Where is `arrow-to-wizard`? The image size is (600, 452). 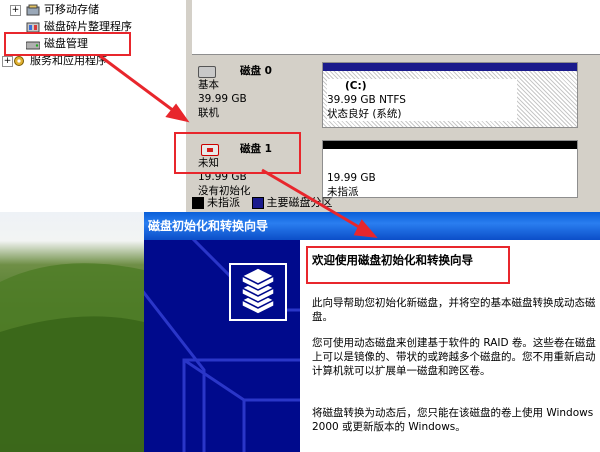
arrow-to-wizard is located at coordinates (313, 200).